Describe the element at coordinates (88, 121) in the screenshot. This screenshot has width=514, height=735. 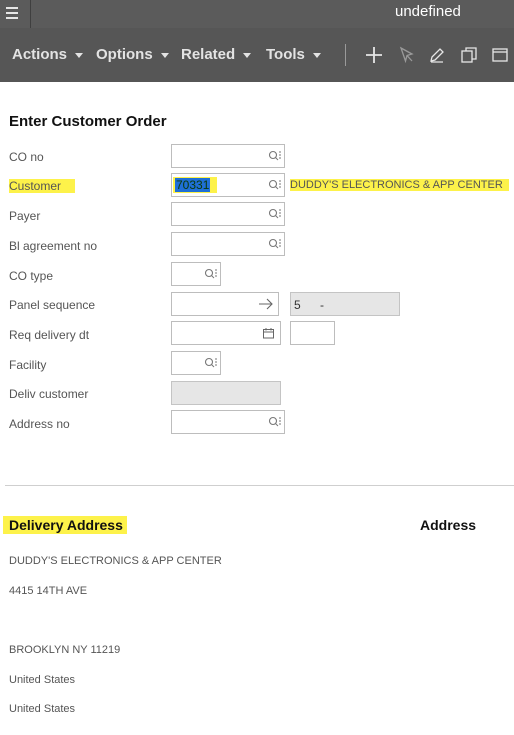
I see `page-title: Enter Customer Order` at that location.